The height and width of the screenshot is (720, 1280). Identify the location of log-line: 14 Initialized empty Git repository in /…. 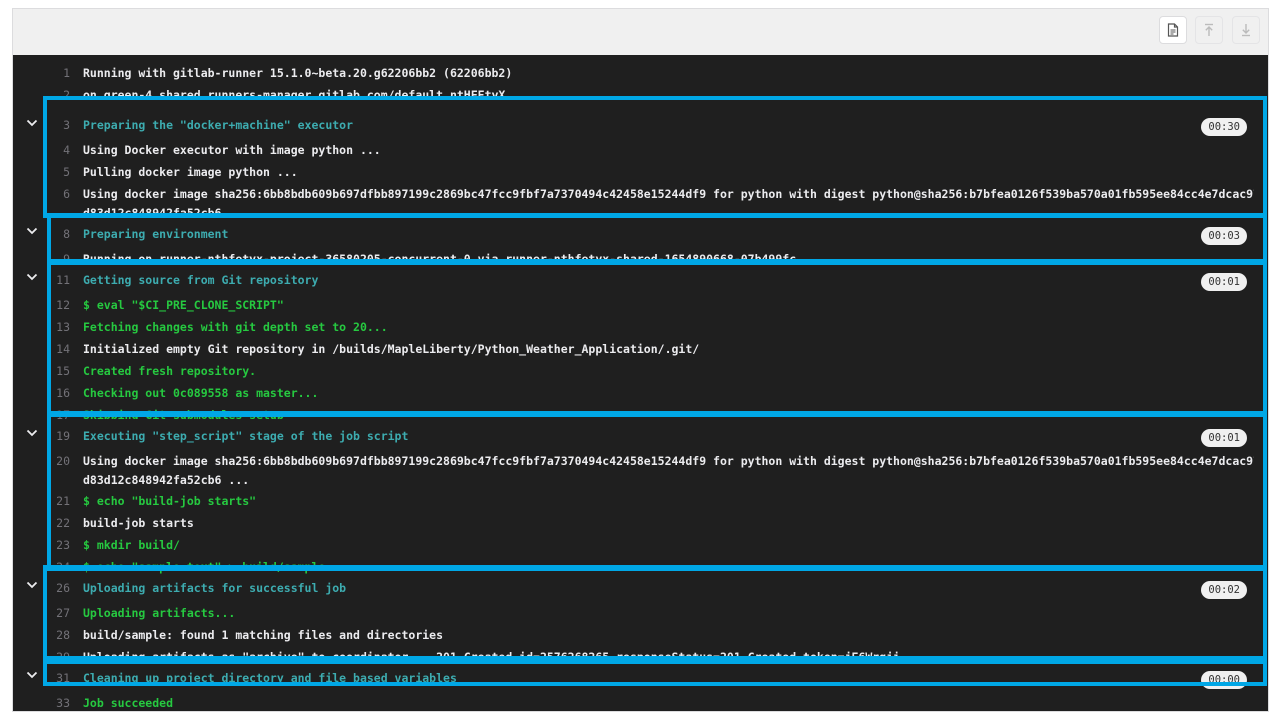
(640, 349).